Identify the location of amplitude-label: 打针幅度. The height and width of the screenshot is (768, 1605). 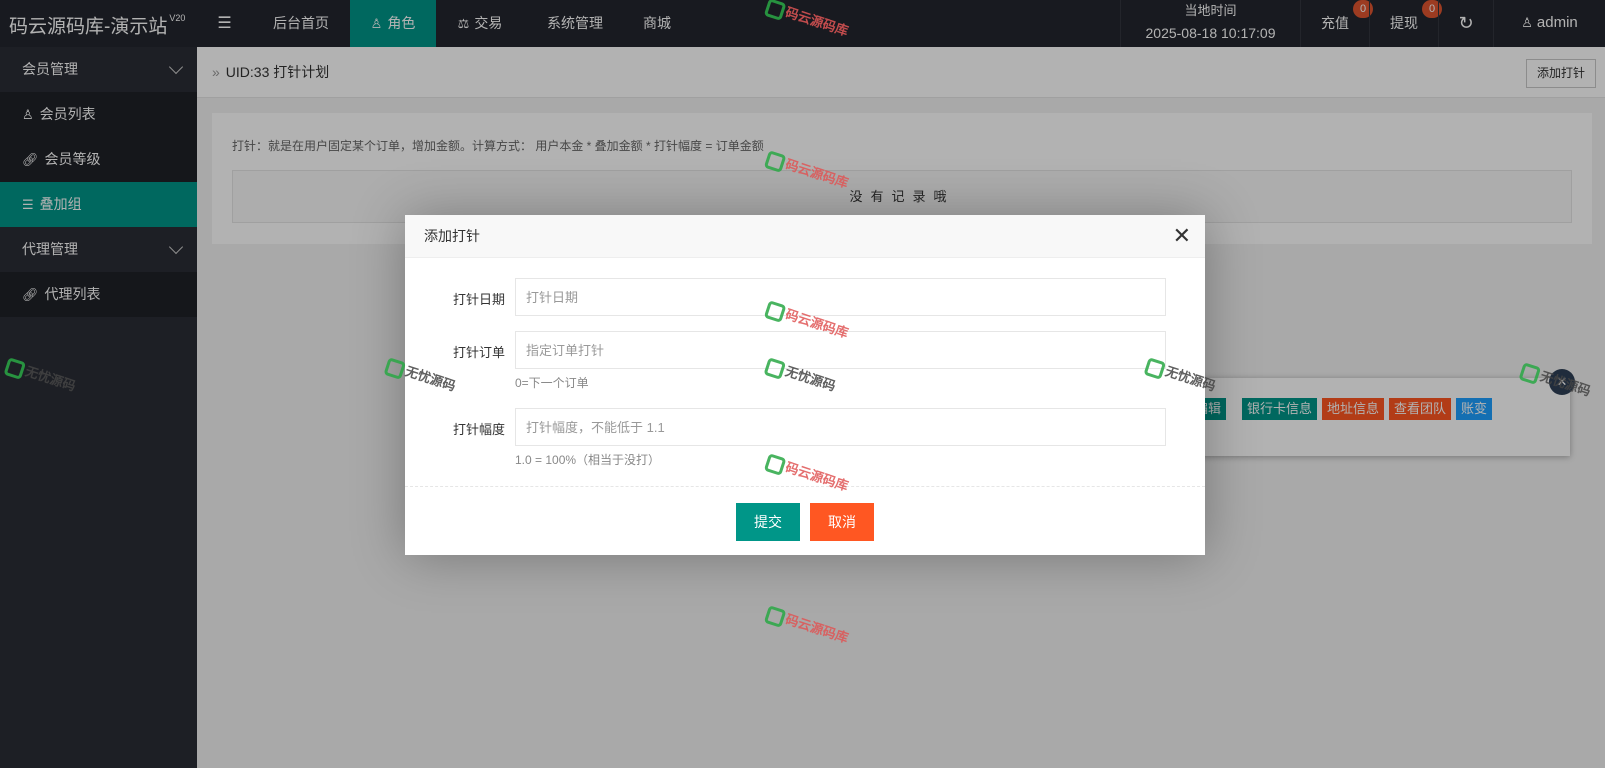
(478, 429).